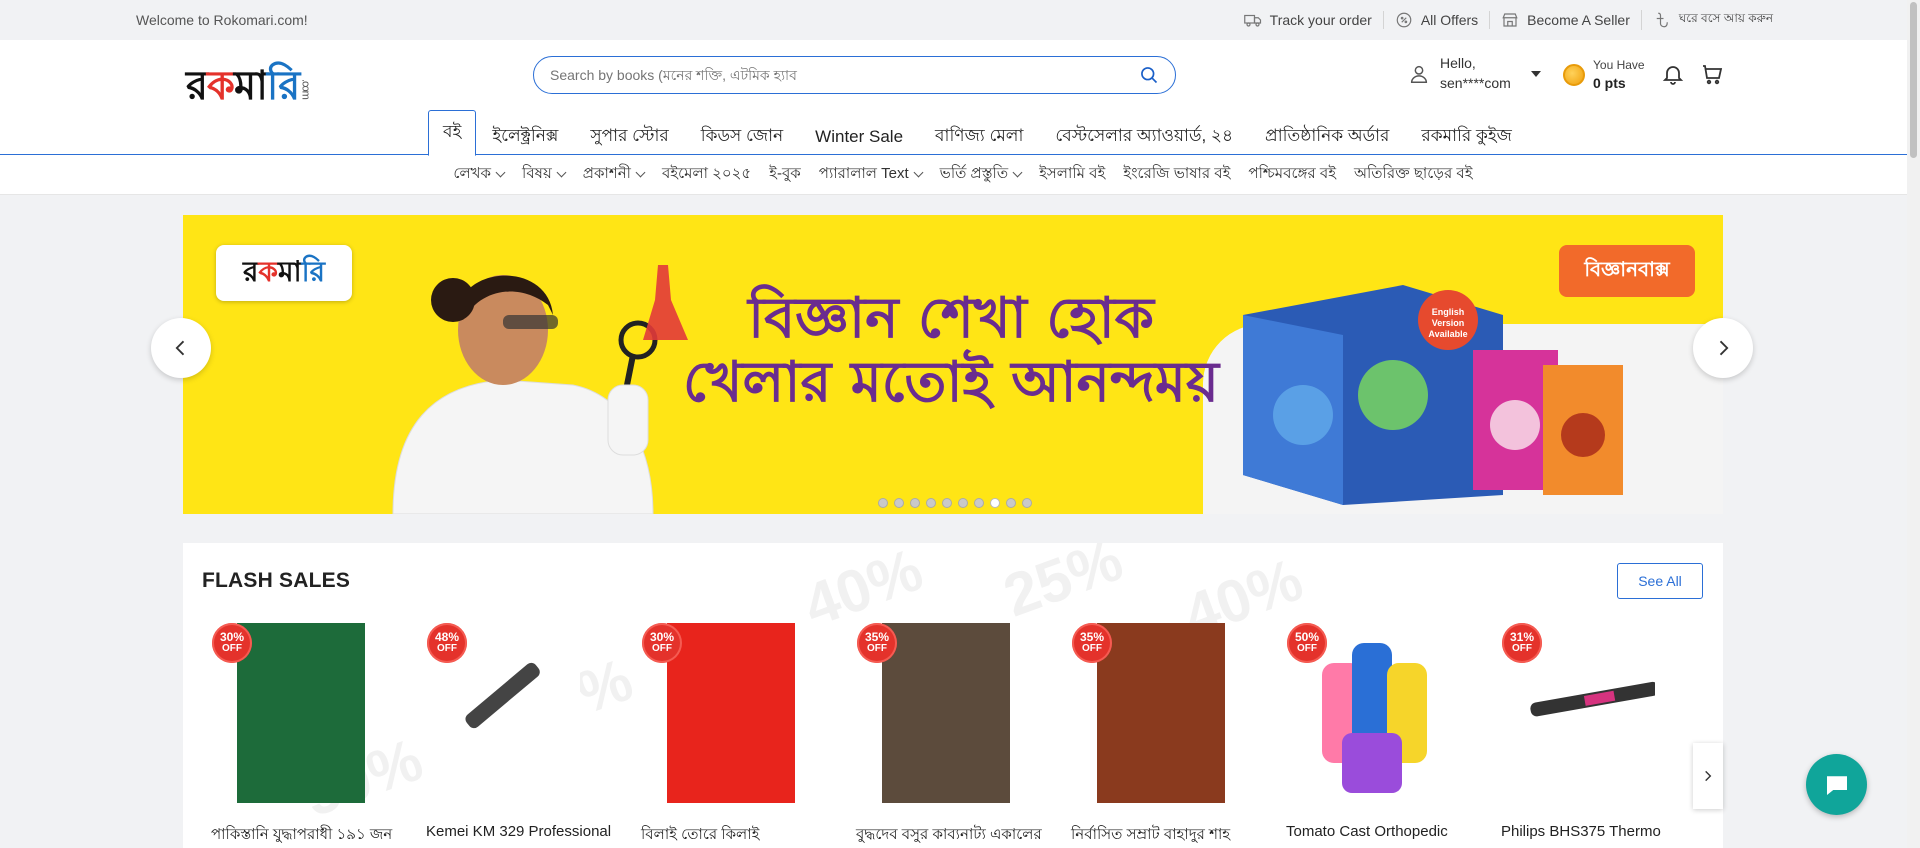 Image resolution: width=1920 pixels, height=848 pixels. I want to click on science-kit-image: English Version Available, so click(1433, 395).